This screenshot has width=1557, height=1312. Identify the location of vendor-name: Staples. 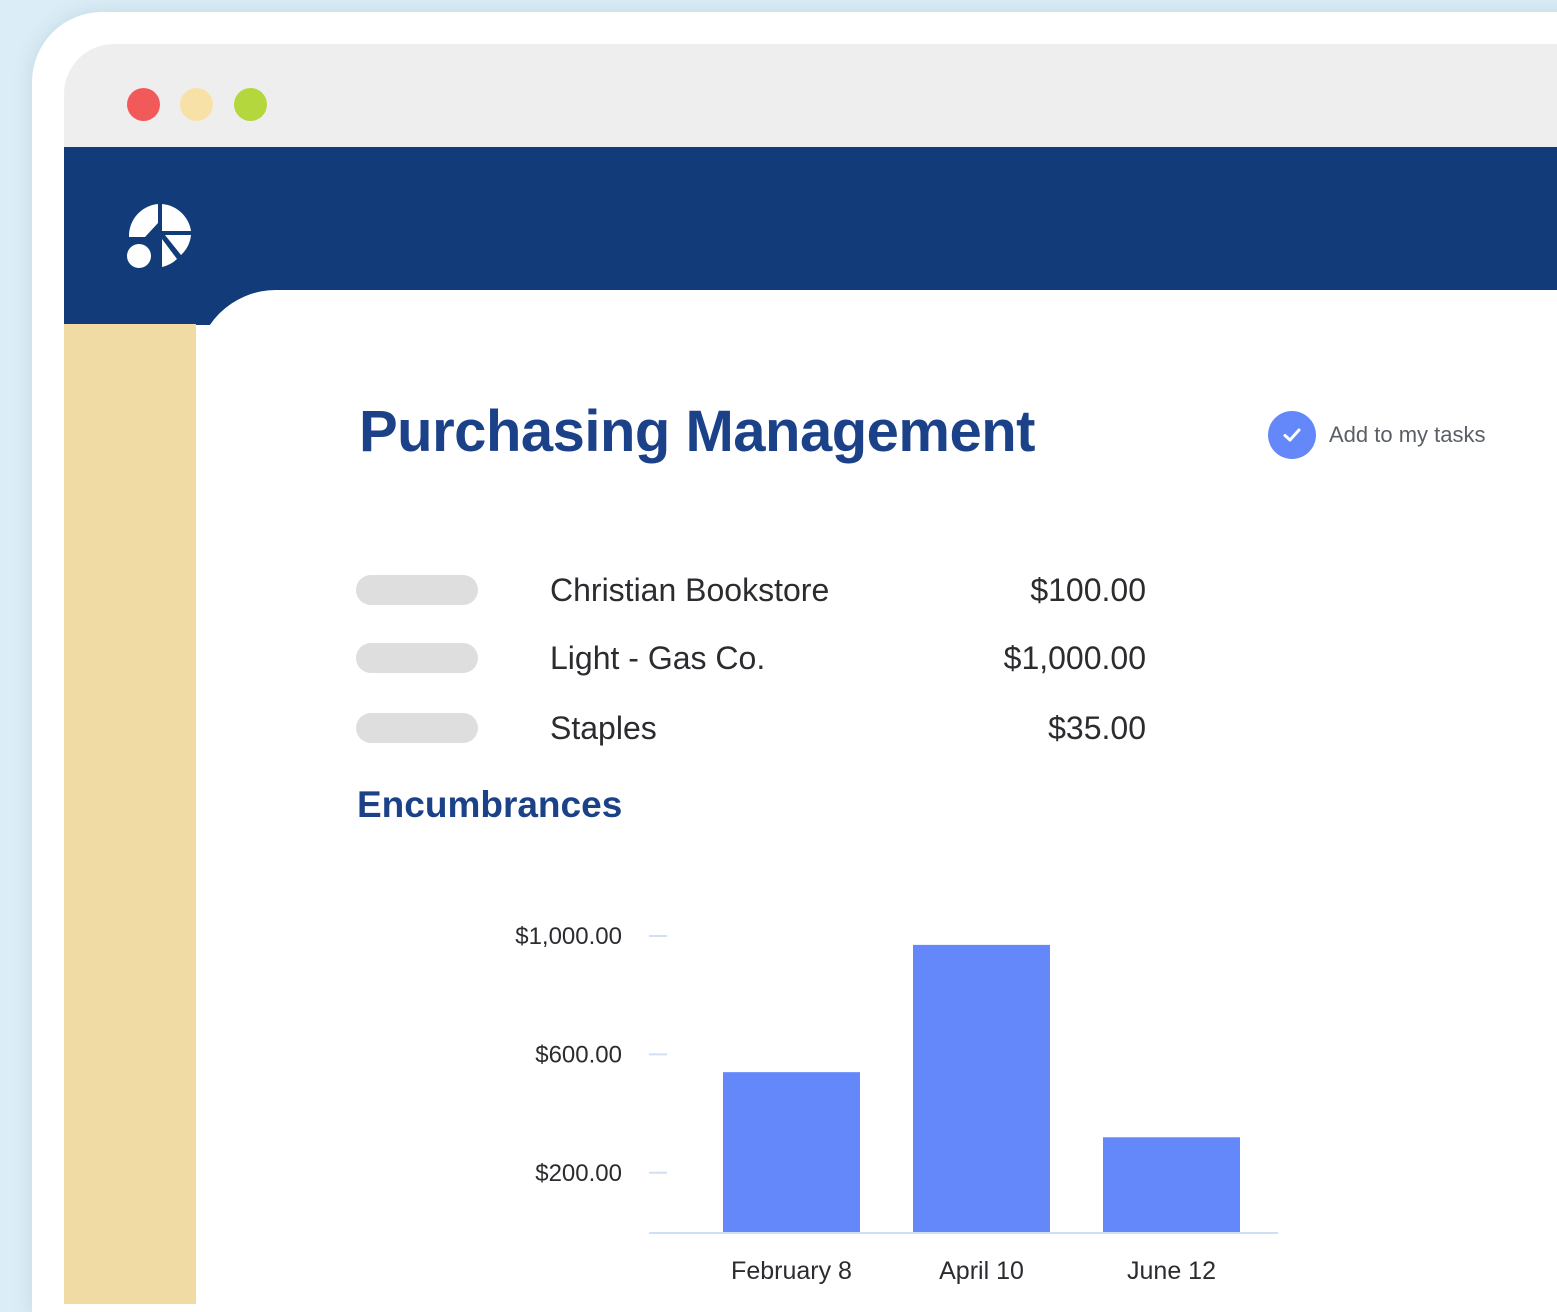
(603, 728).